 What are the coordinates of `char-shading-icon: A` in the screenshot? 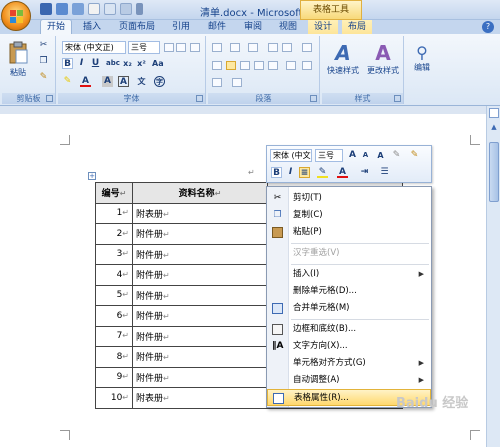 It's located at (107, 81).